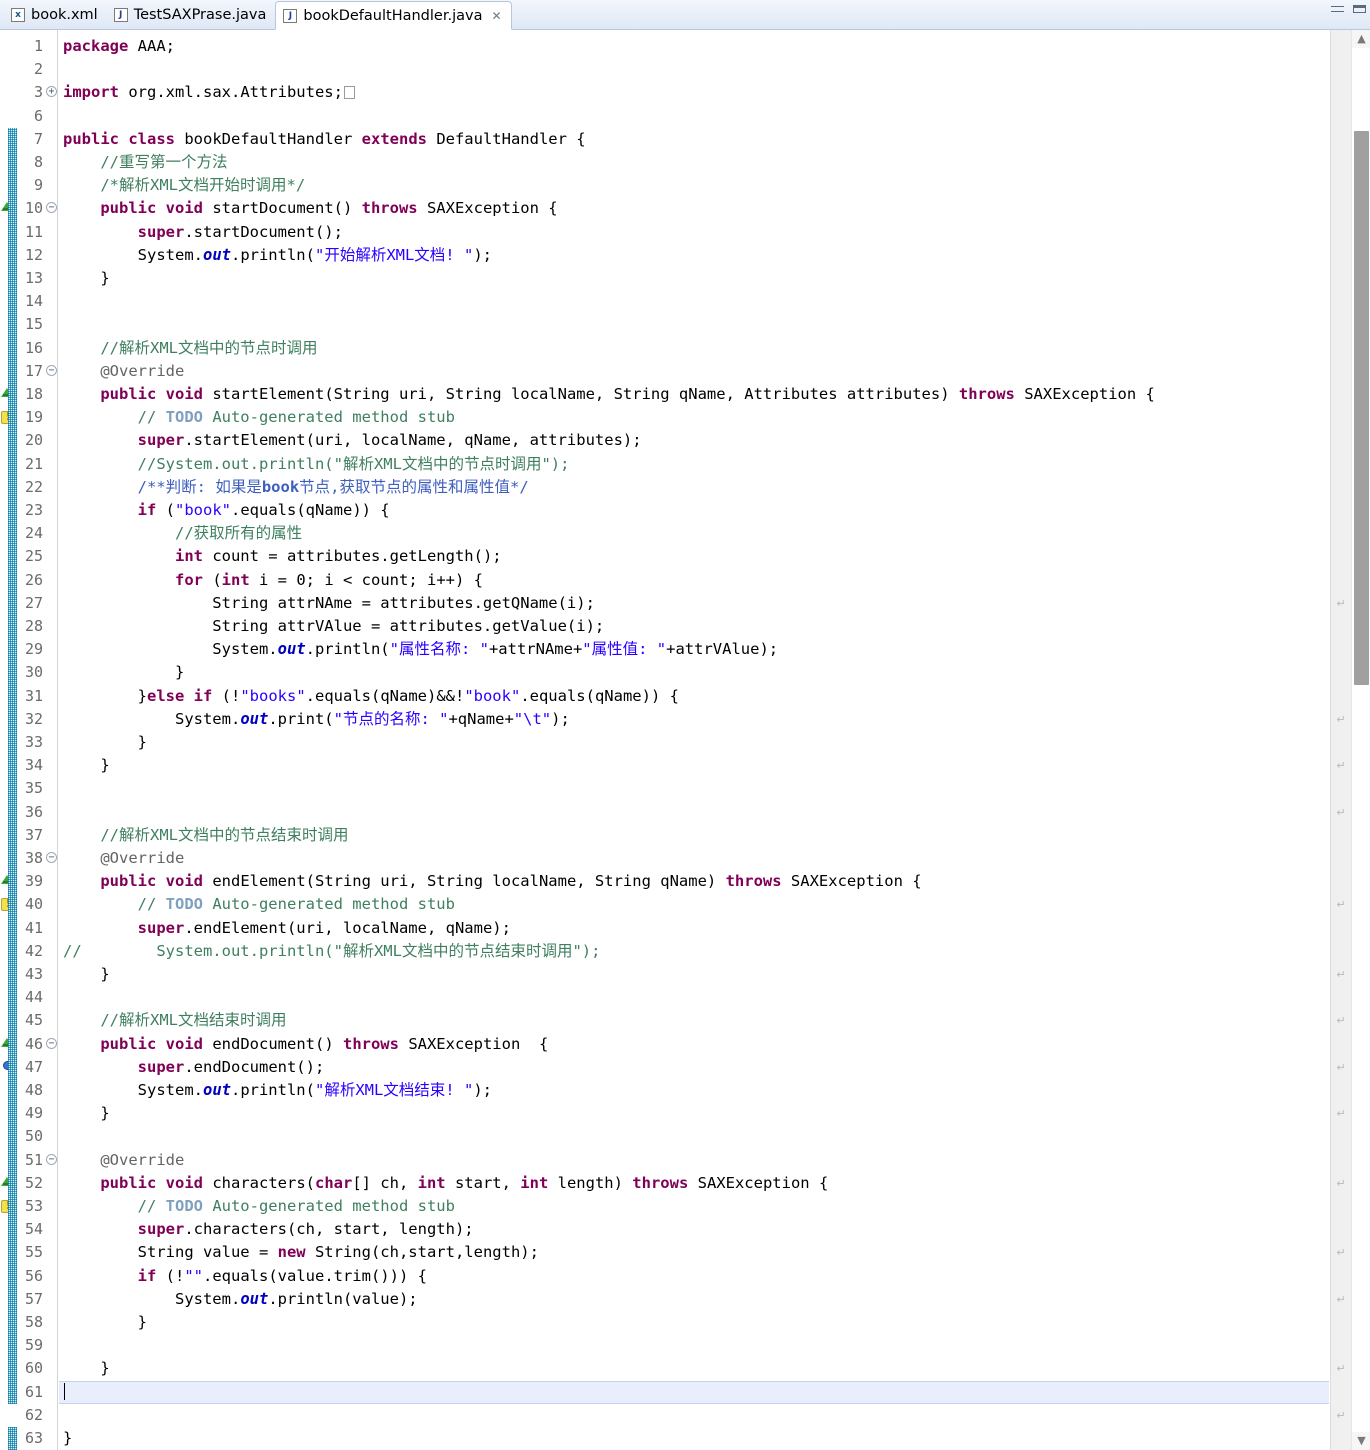 This screenshot has height=1450, width=1370. What do you see at coordinates (1361, 1441) in the screenshot?
I see `scroll-down-arrow: ▼` at bounding box center [1361, 1441].